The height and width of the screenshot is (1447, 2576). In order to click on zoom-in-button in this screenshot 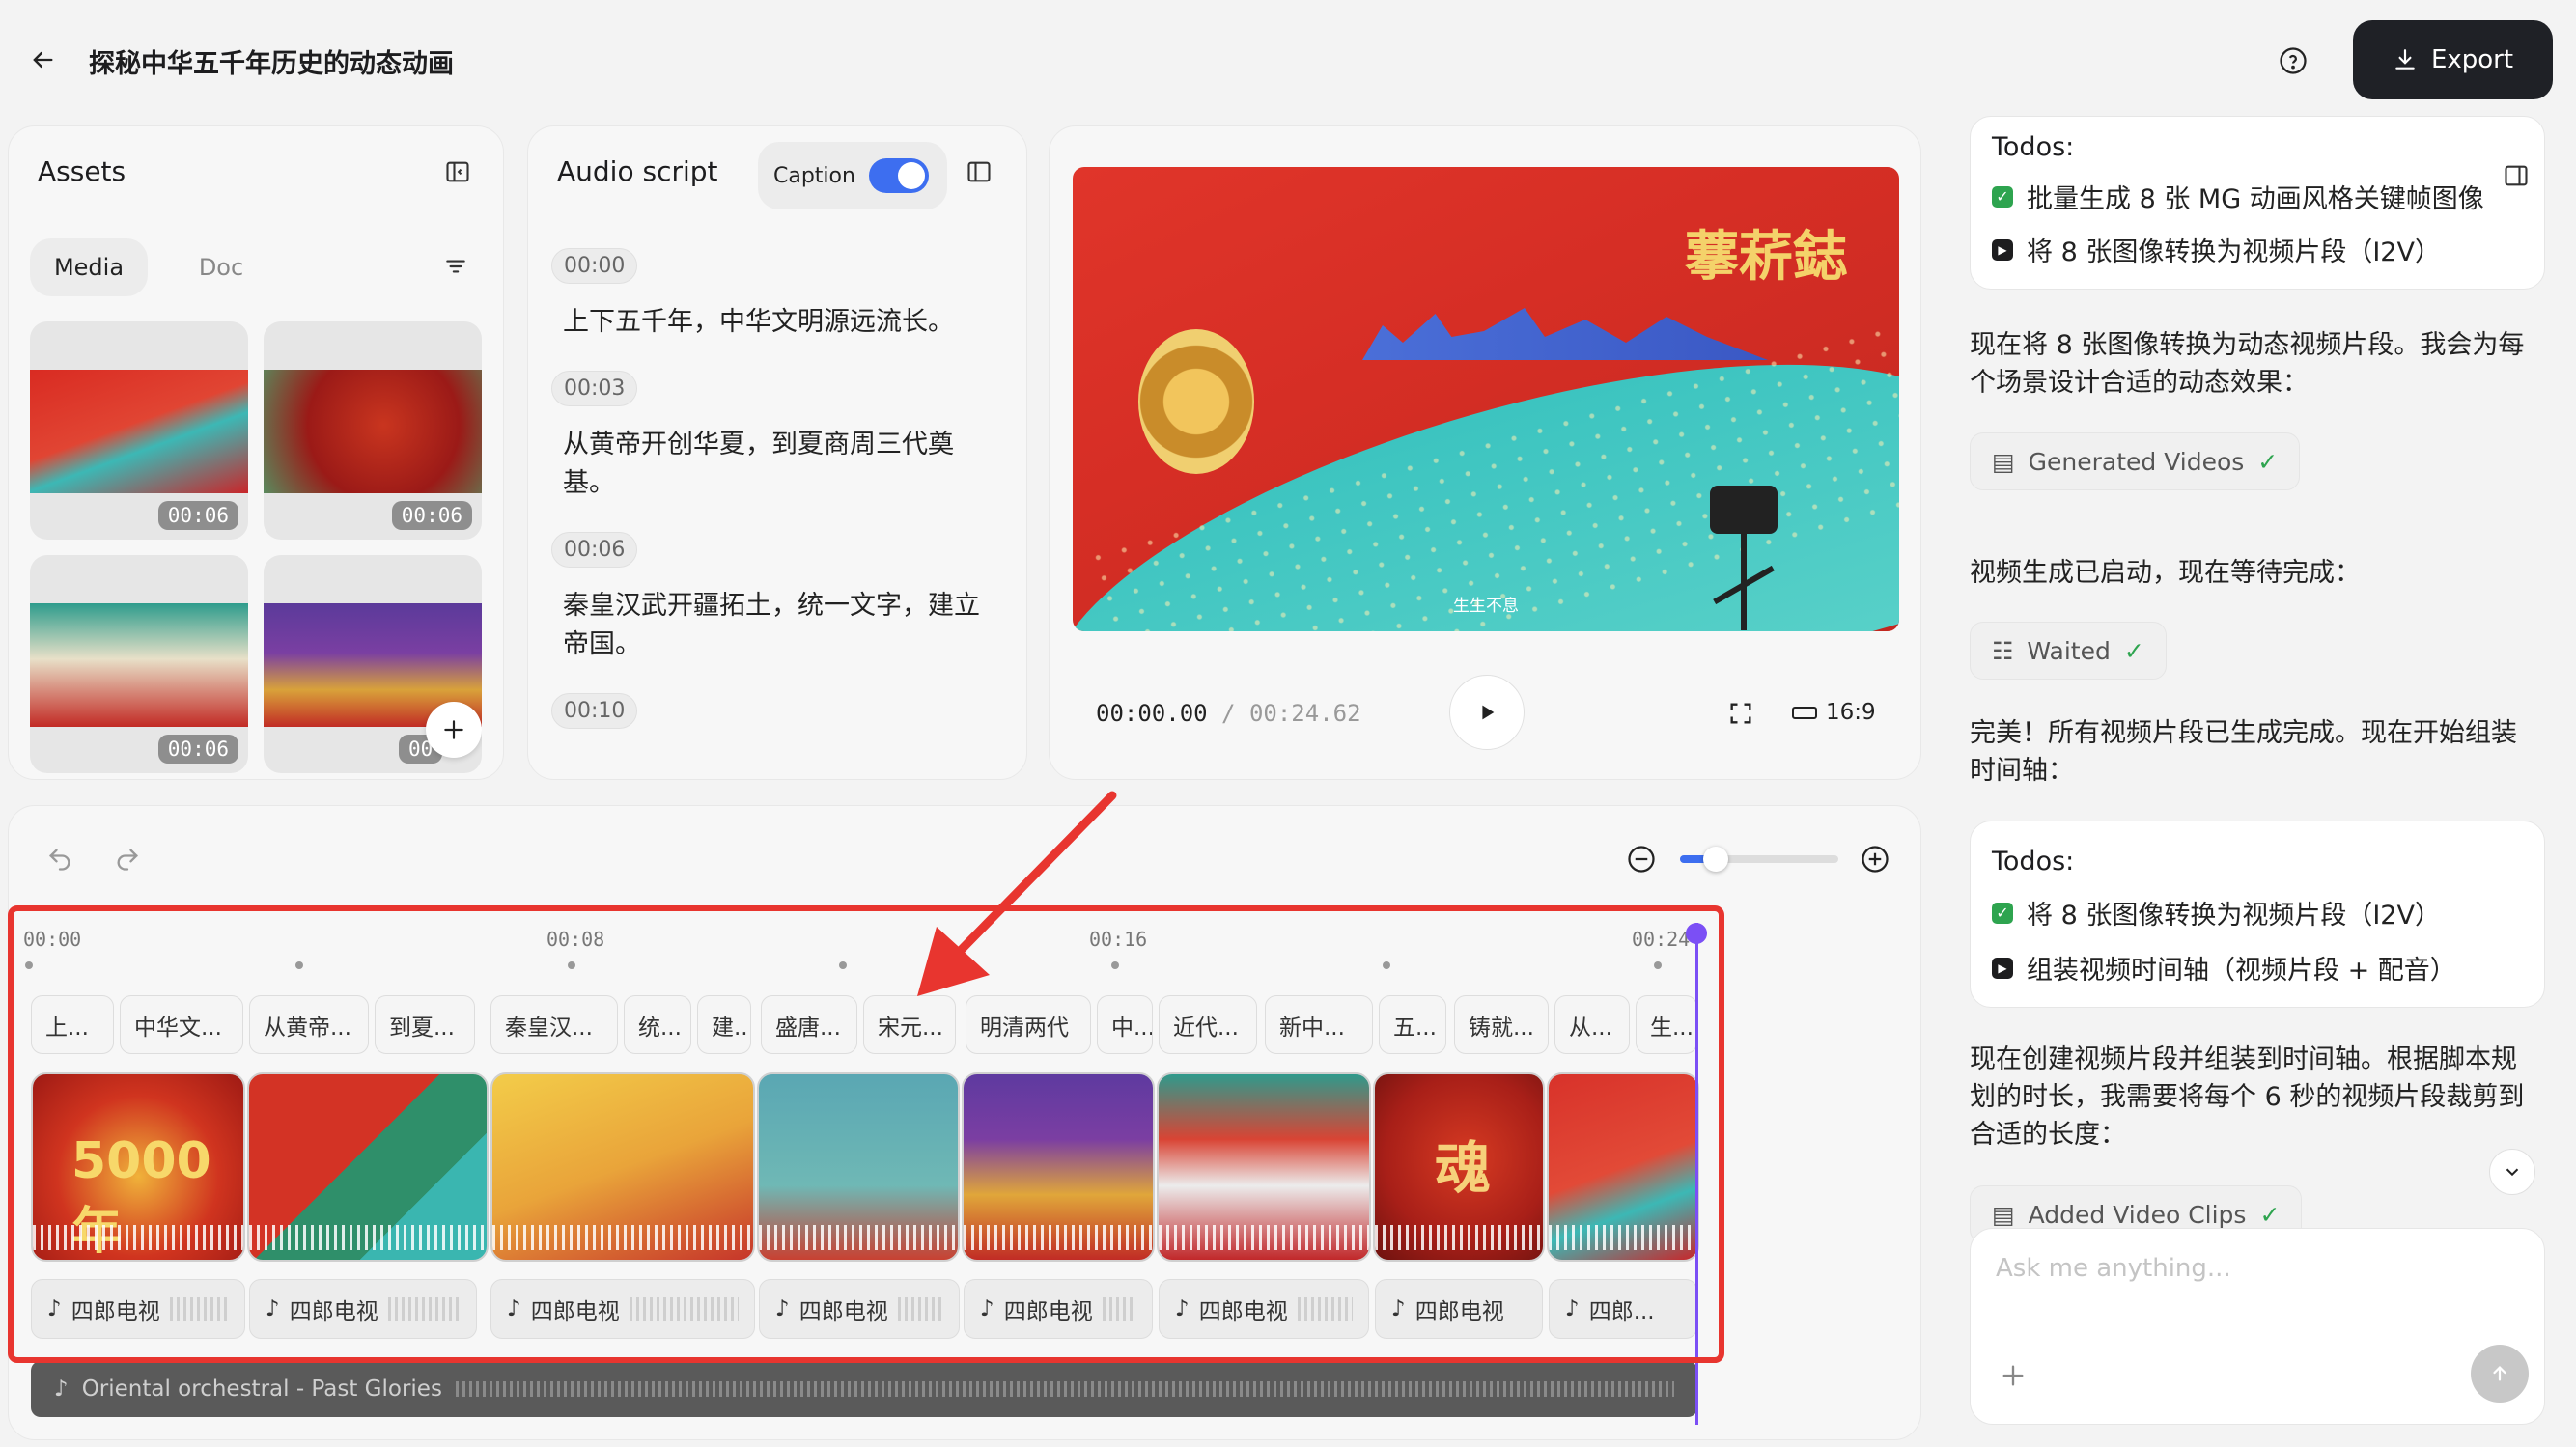, I will do `click(1875, 860)`.